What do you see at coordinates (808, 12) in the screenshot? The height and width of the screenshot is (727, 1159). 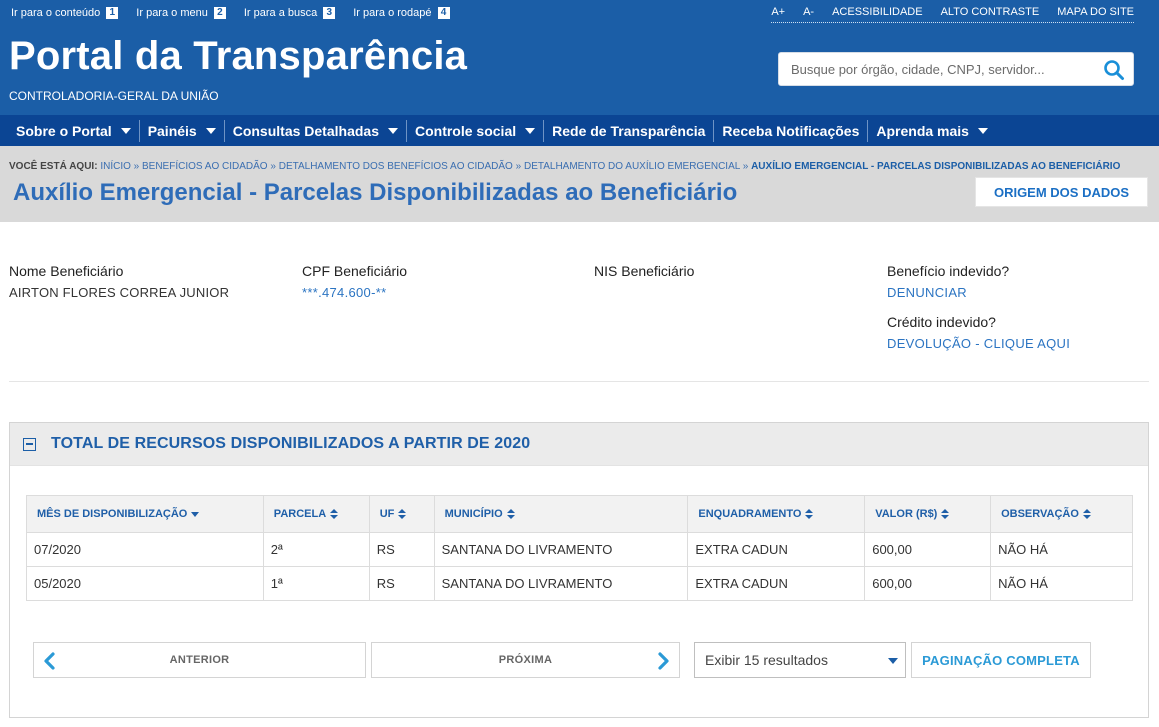 I see `font-decrease-link: A-` at bounding box center [808, 12].